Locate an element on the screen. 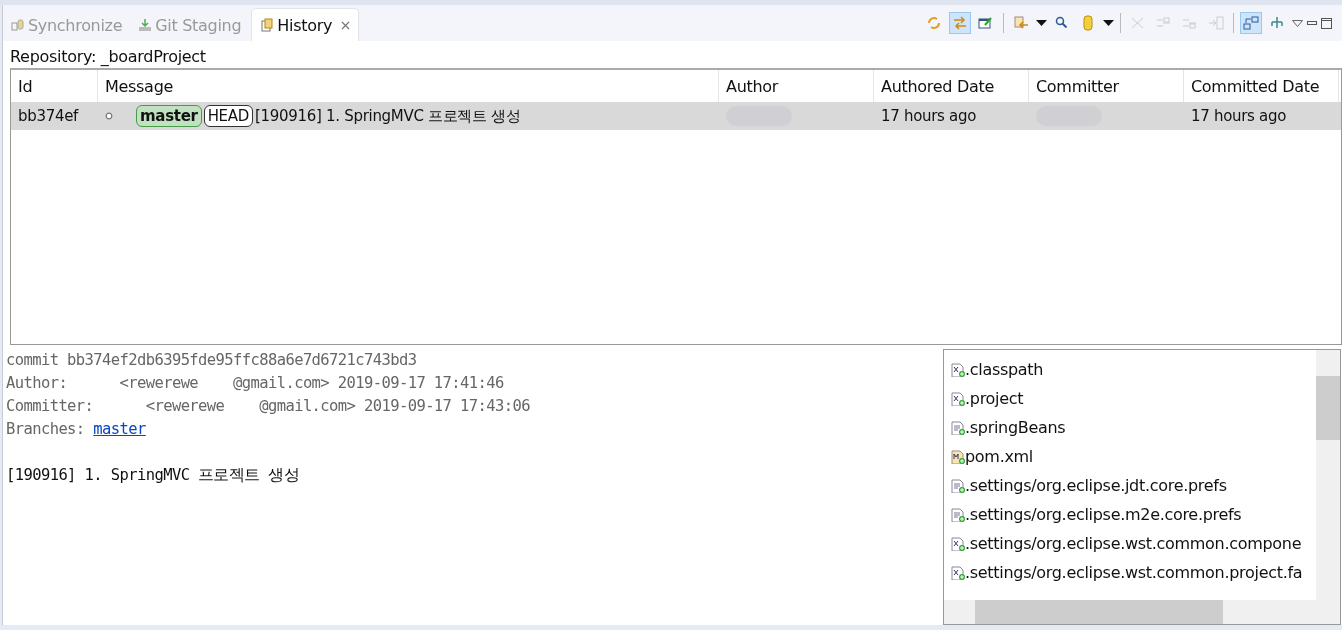 The image size is (1342, 630). branch-label: master is located at coordinates (169, 116).